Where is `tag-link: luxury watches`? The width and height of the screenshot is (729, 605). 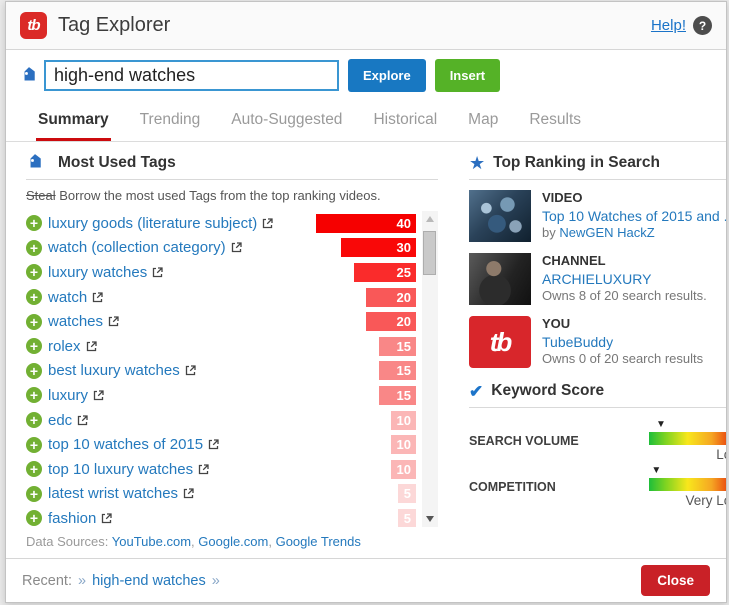
tag-link: luxury watches is located at coordinates (97, 272).